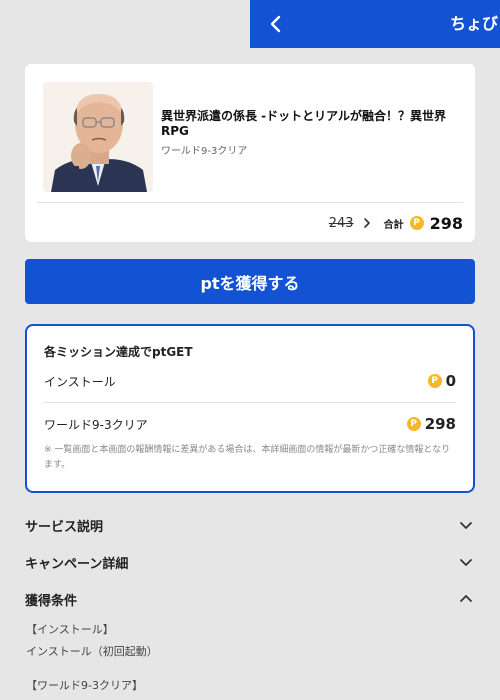 The height and width of the screenshot is (700, 500). I want to click on condition-text: インストール（初回起動）, so click(92, 651).